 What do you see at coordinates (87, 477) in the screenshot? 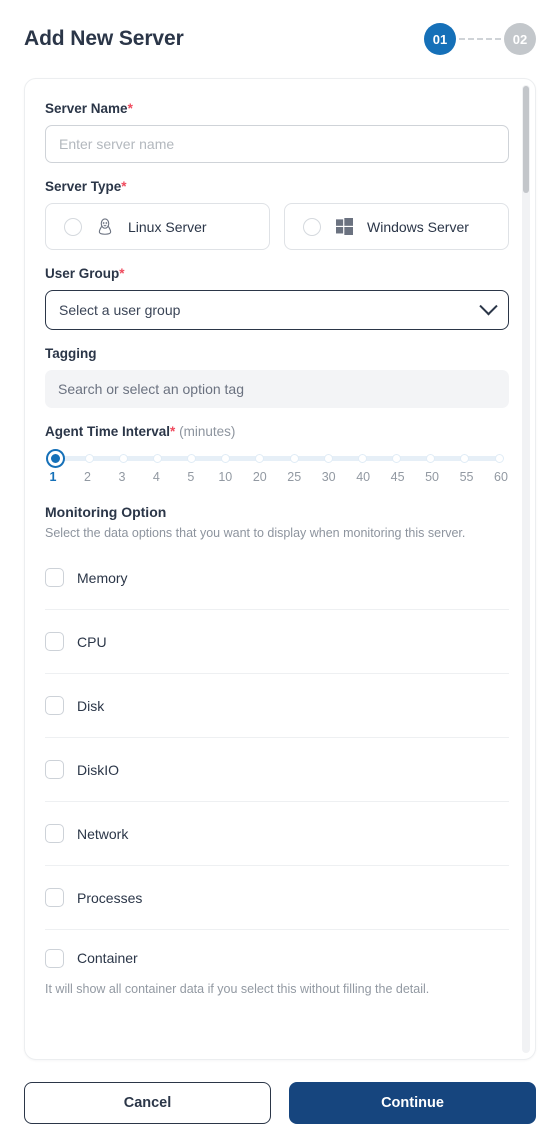
I see `slider-label-2: 2` at bounding box center [87, 477].